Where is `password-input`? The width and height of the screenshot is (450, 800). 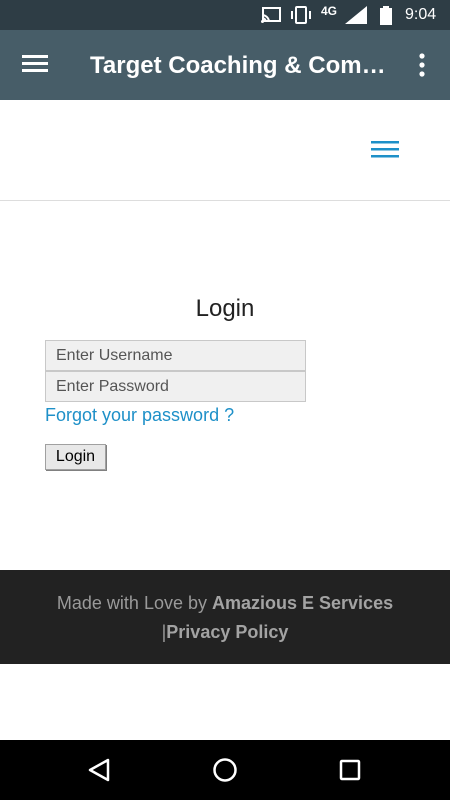 password-input is located at coordinates (175, 386).